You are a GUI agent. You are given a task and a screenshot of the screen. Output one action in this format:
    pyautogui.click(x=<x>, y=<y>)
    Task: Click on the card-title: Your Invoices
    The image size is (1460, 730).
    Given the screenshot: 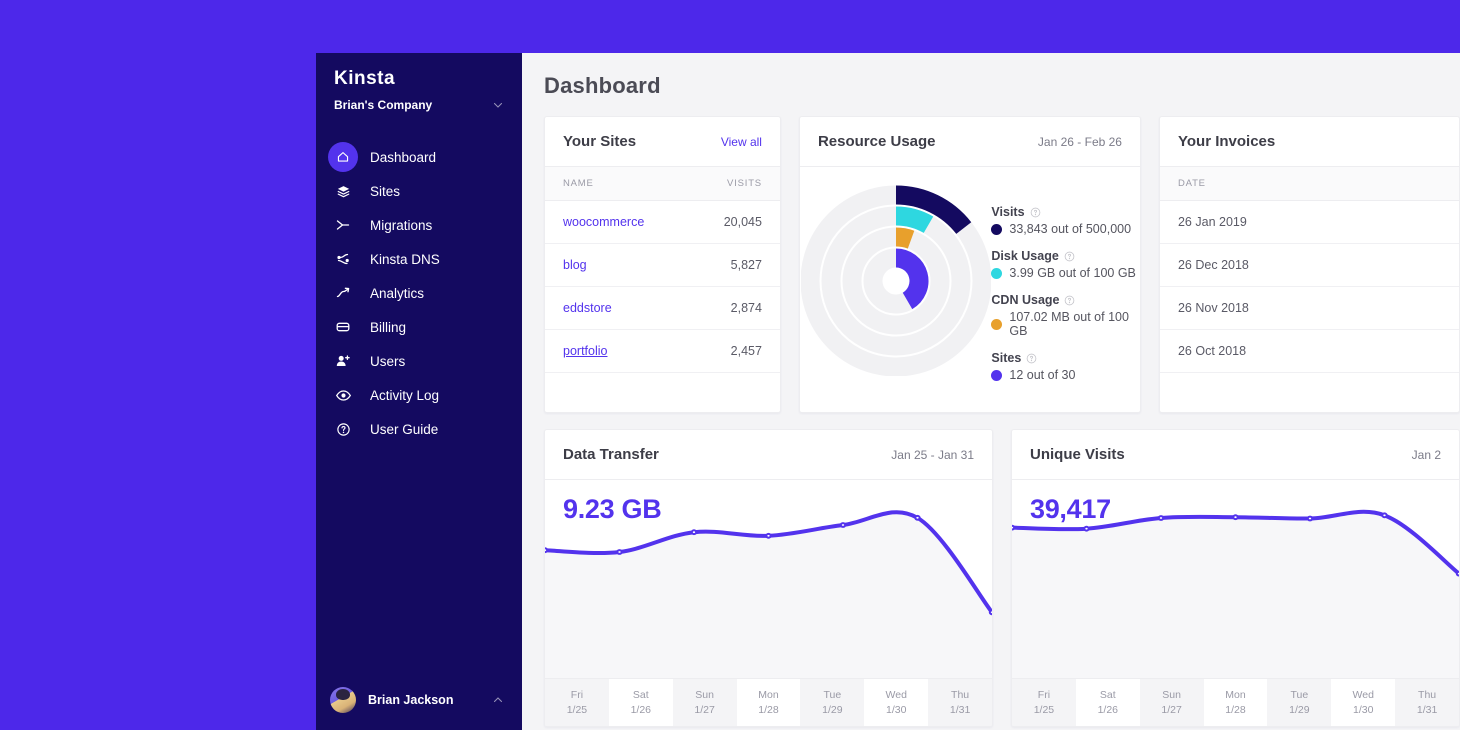 What is the action you would take?
    pyautogui.click(x=1226, y=141)
    